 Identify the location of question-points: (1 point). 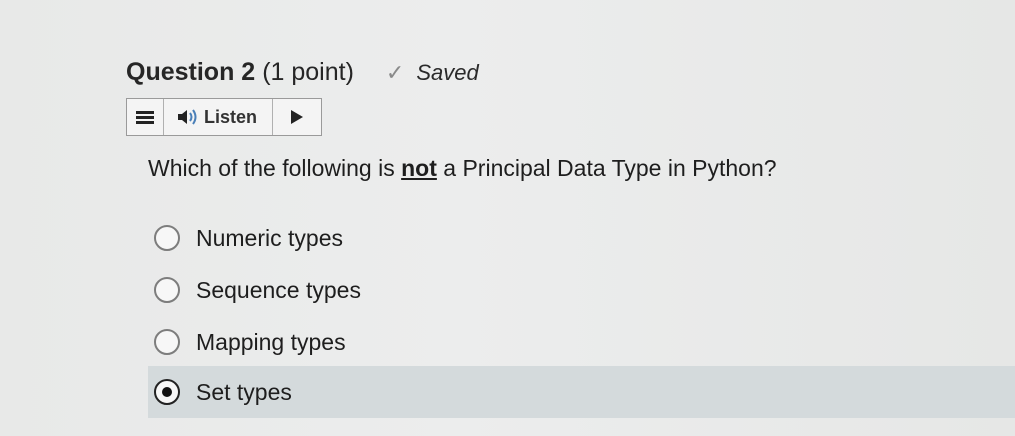
(308, 72).